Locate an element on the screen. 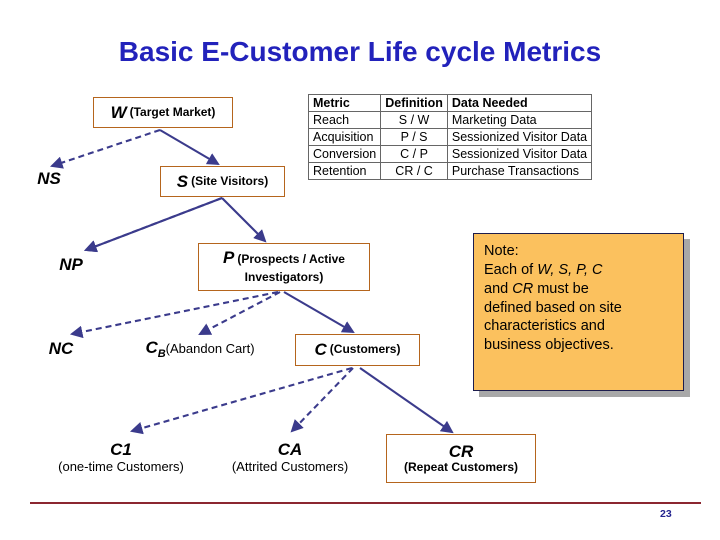 This screenshot has width=720, height=540. note-line-3: defined based on site is located at coordinates (553, 307).